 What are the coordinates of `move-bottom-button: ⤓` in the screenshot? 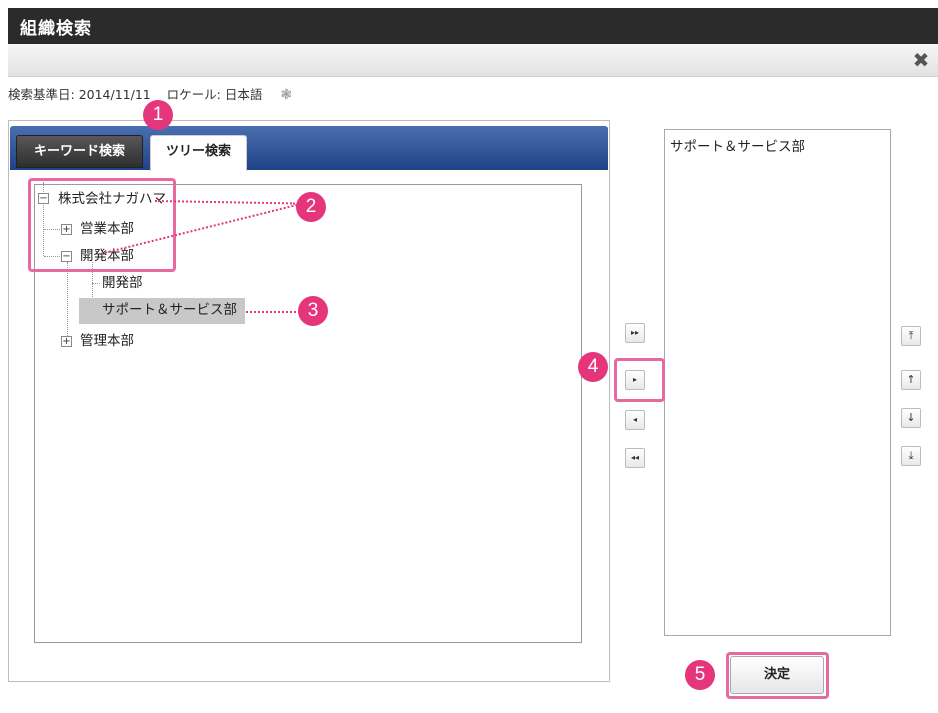 It's located at (911, 456).